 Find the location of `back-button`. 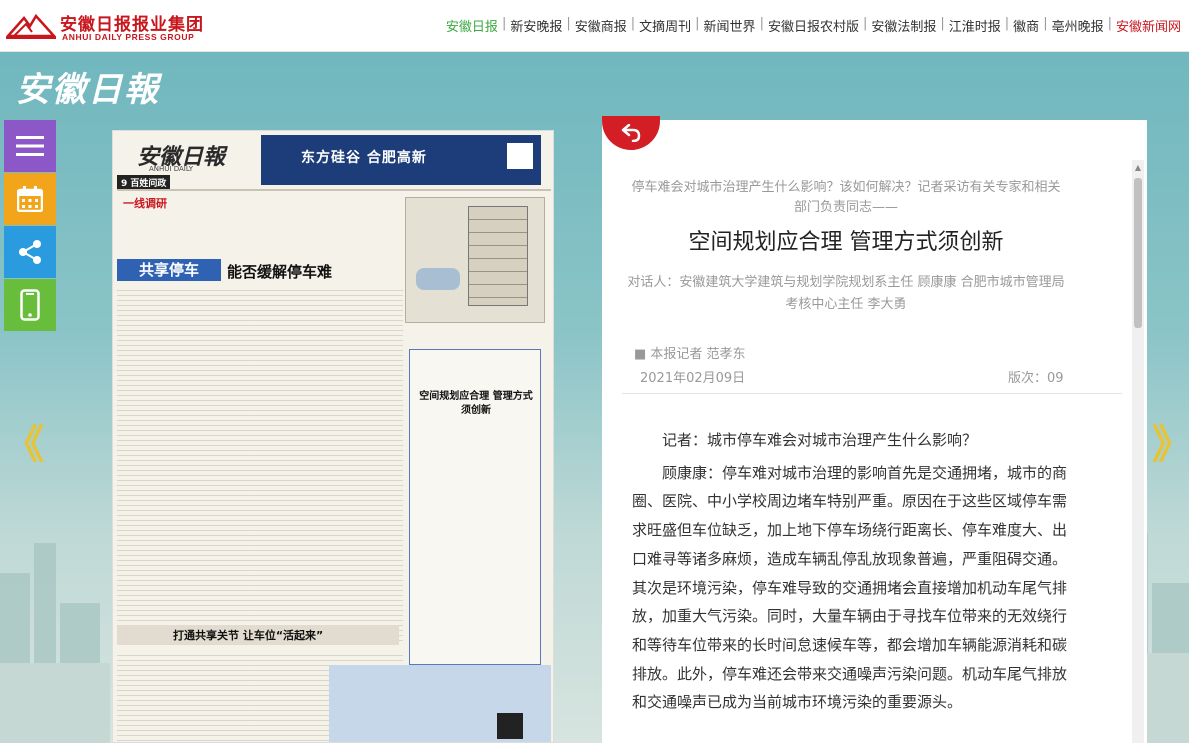

back-button is located at coordinates (631, 133).